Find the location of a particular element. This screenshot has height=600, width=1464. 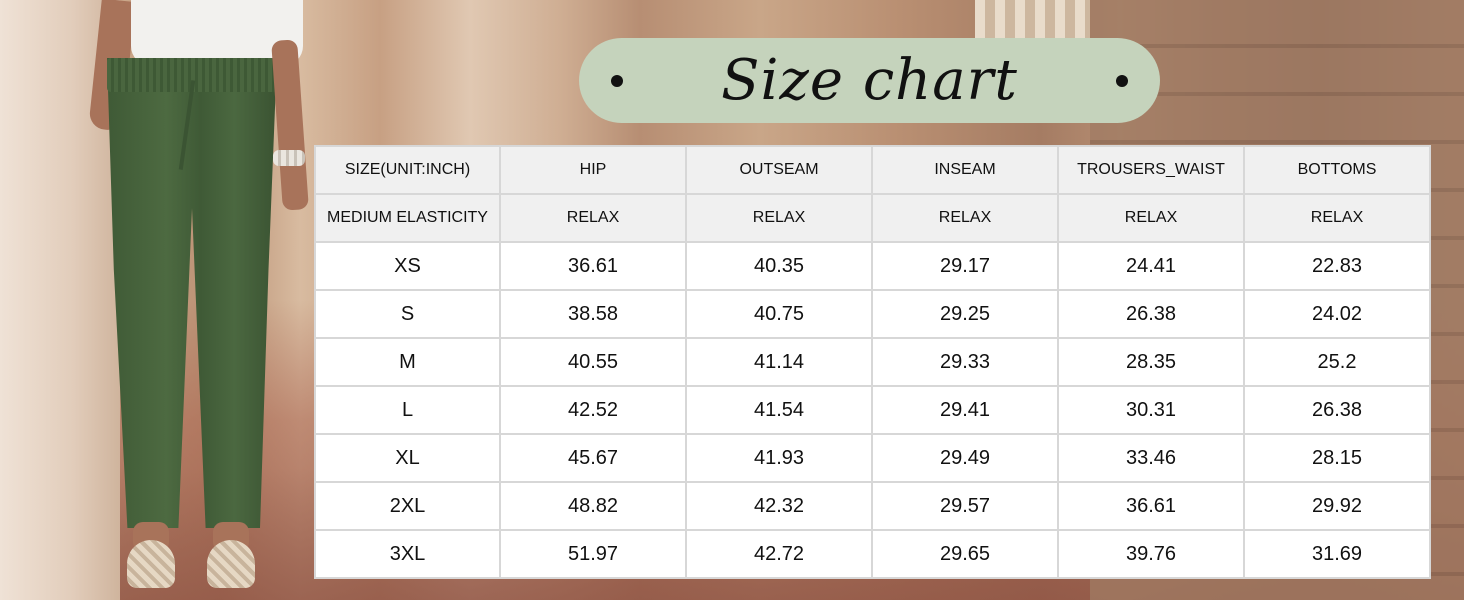

table-row: XL 45.67 41.93 29.49 33.46 28.15 is located at coordinates (872, 458).